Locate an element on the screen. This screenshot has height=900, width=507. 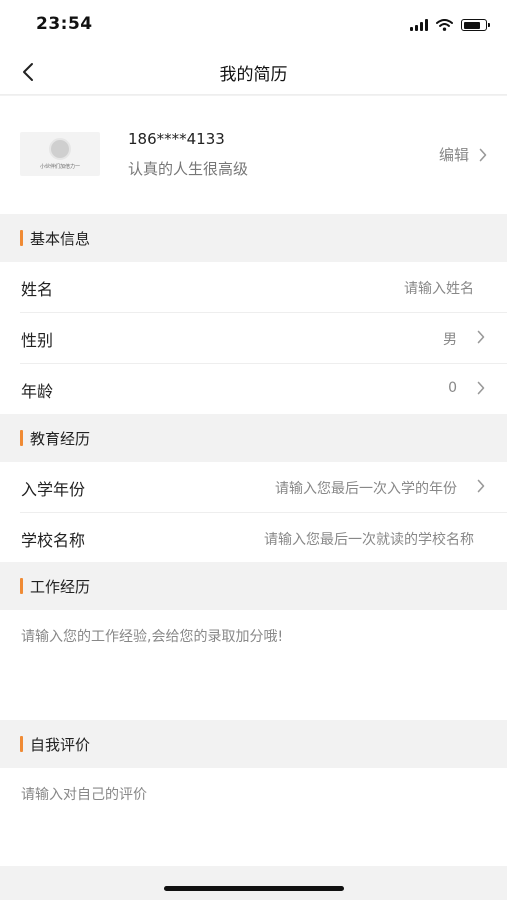
name-input: 请输入姓名 is located at coordinates (439, 288).